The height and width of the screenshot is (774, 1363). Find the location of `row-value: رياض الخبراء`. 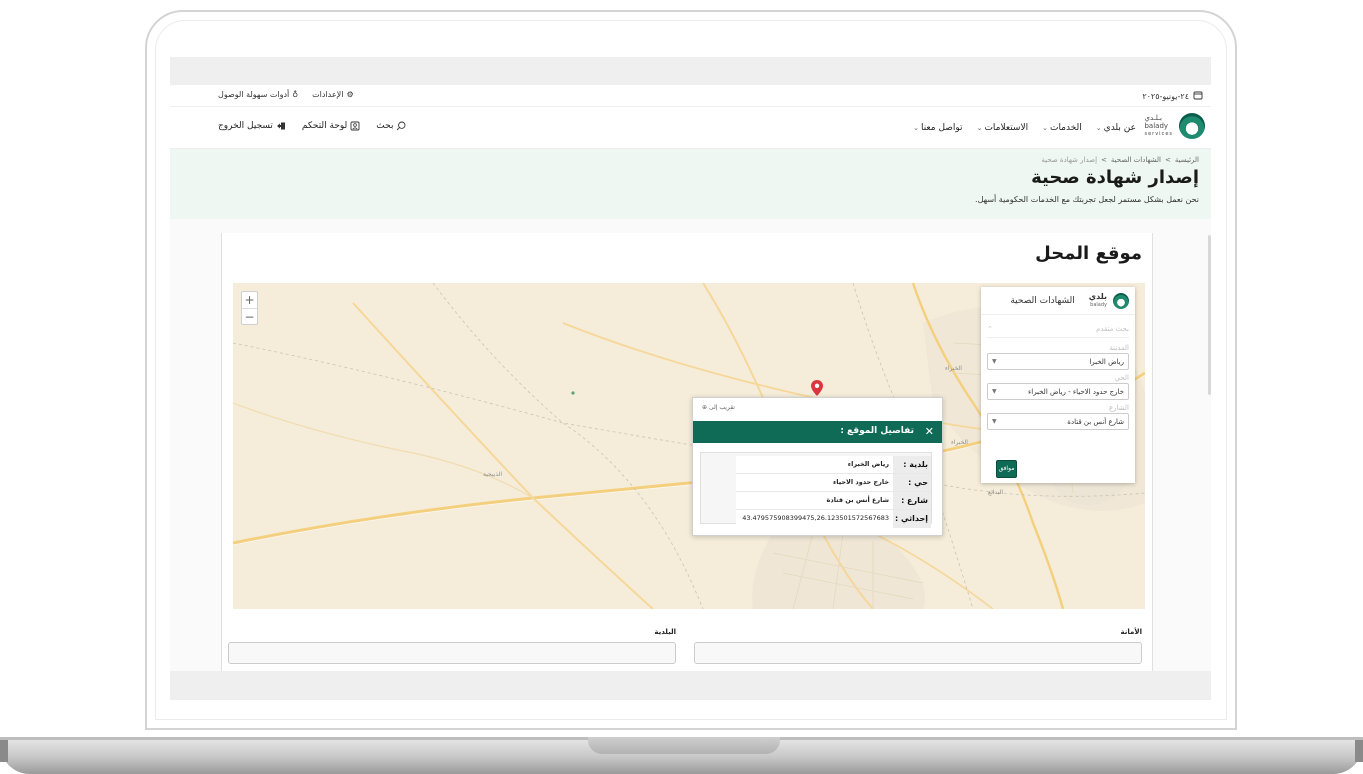

row-value: رياض الخبراء is located at coordinates (814, 464).